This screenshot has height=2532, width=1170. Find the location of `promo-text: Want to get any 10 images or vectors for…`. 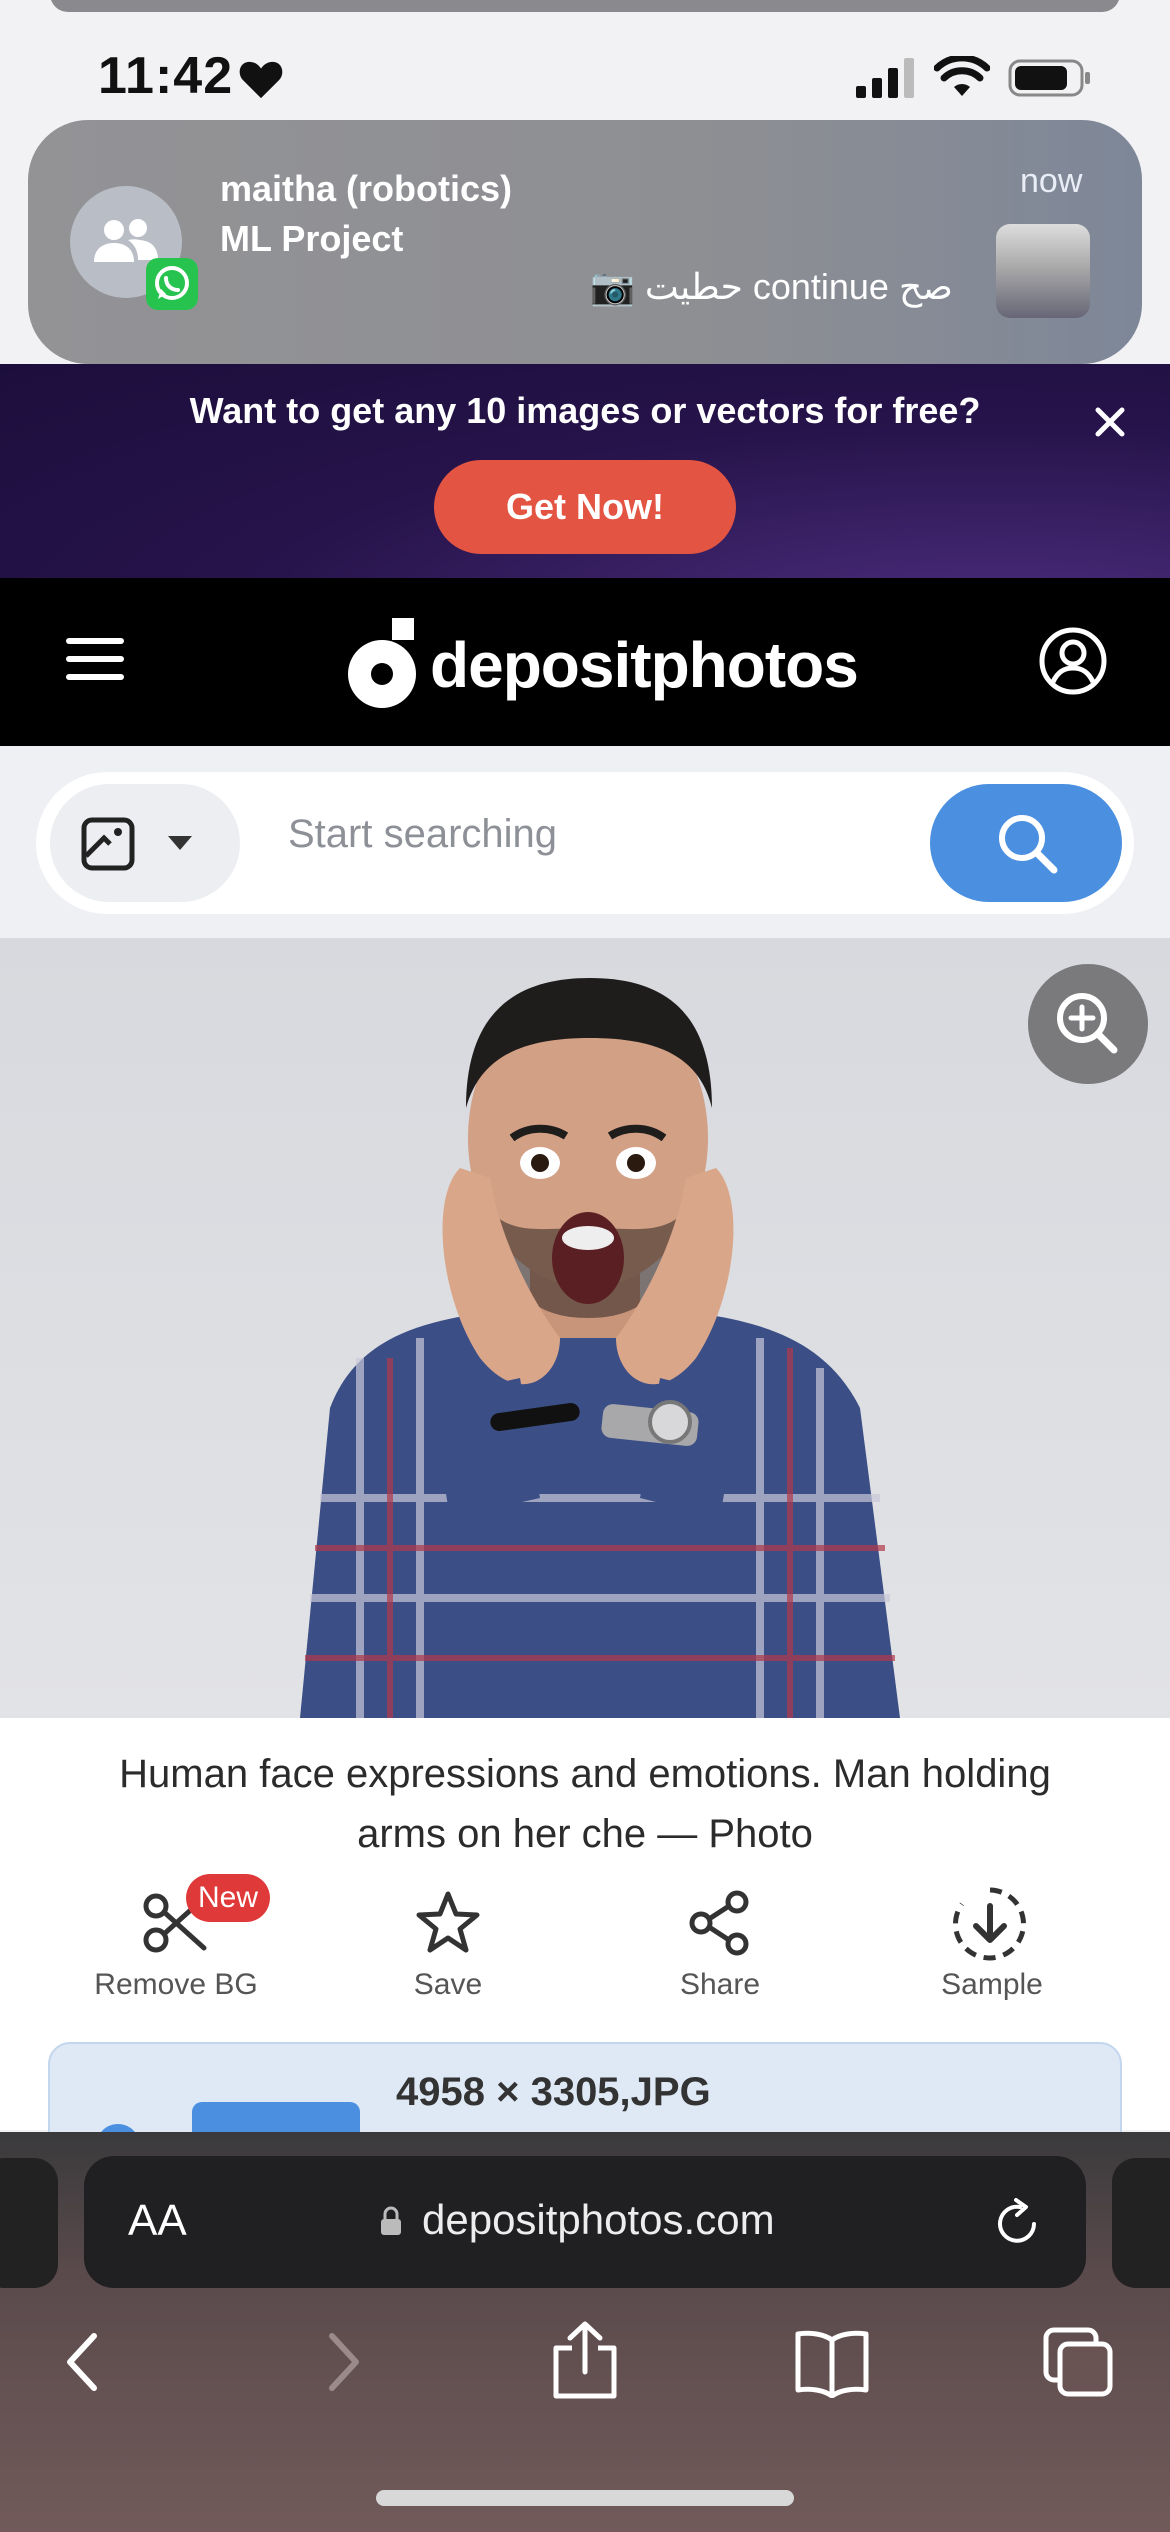

promo-text: Want to get any 10 images or vectors for… is located at coordinates (585, 410).